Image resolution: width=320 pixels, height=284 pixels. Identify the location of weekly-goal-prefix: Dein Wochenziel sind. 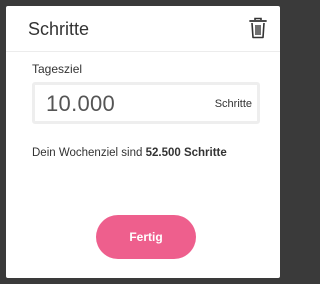
(89, 153).